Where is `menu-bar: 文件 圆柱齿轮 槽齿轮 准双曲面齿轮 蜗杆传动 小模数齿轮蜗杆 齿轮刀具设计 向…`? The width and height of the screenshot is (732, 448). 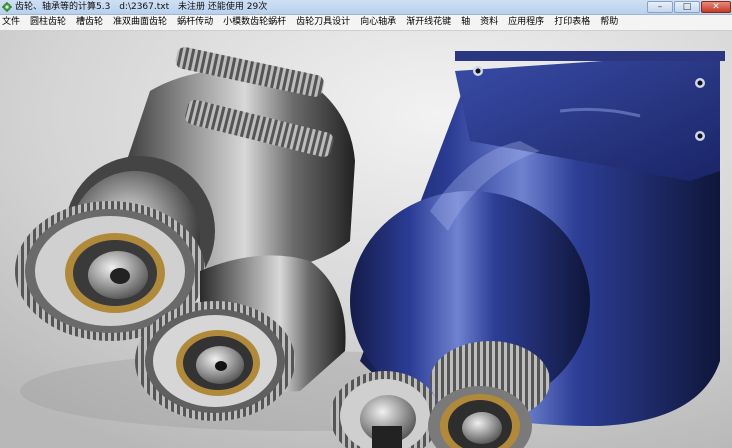
menu-bar: 文件 圆柱齿轮 槽齿轮 准双曲面齿轮 蜗杆传动 小模数齿轮蜗杆 齿轮刀具设计 向… is located at coordinates (366, 23).